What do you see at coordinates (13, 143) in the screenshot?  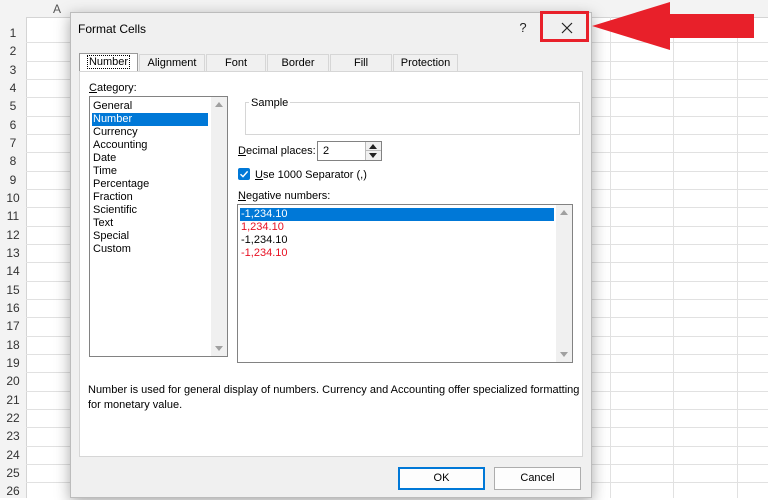 I see `row-header: 7` at bounding box center [13, 143].